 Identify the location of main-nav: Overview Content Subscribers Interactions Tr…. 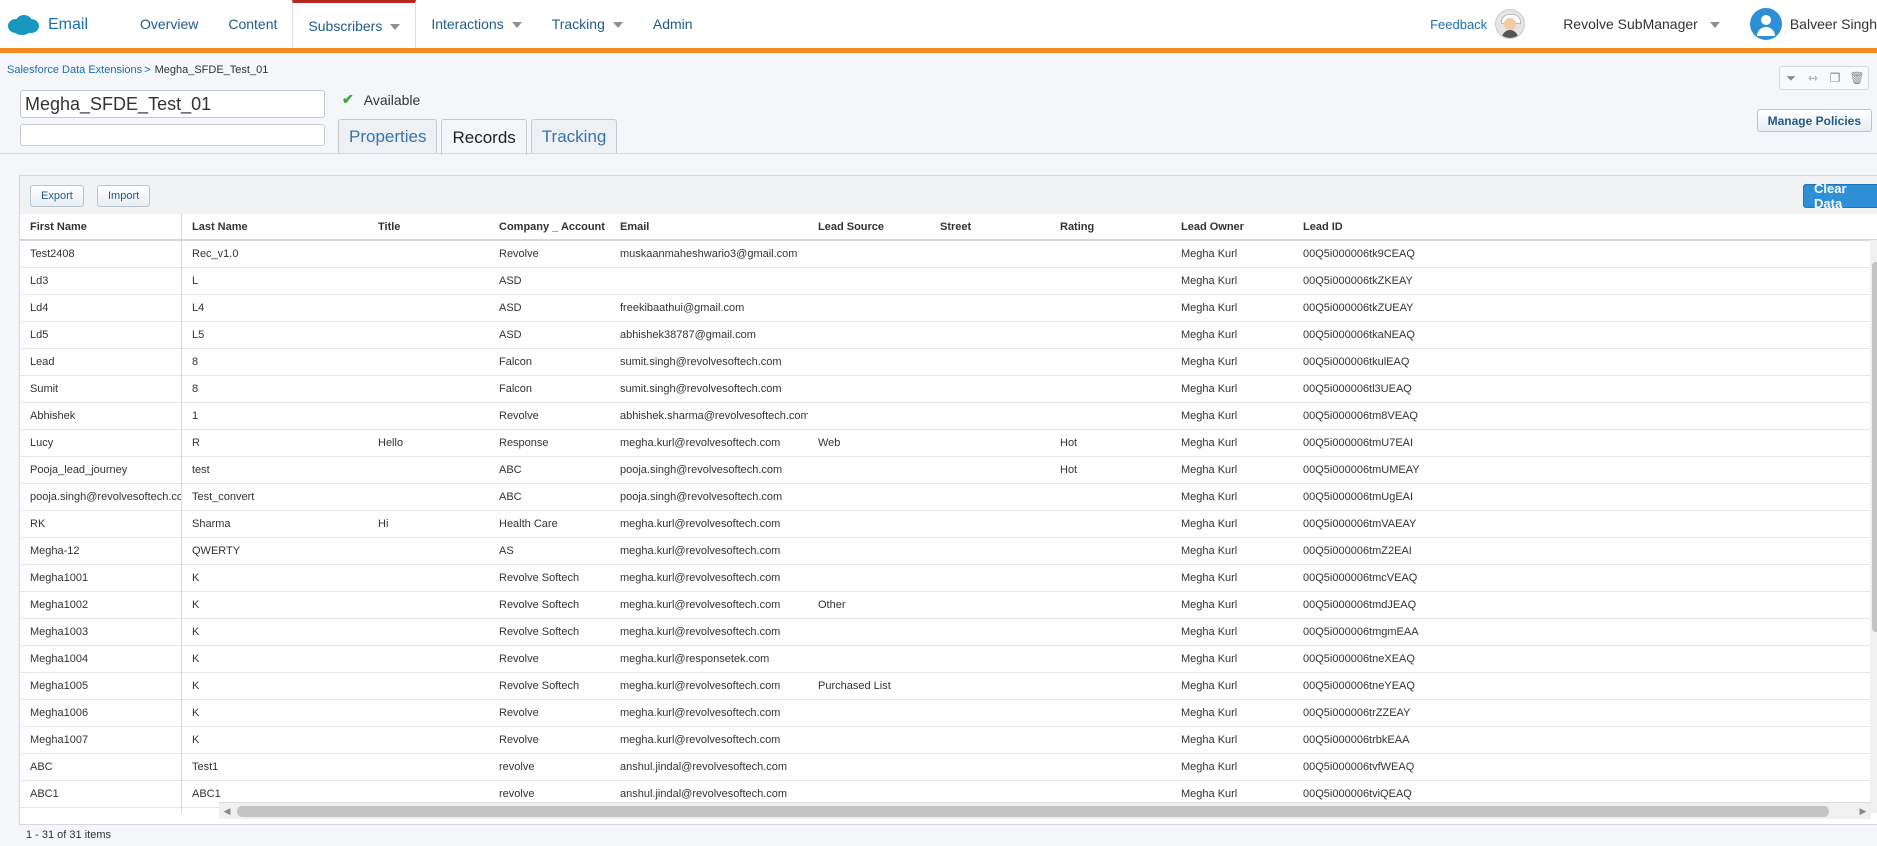
(416, 24).